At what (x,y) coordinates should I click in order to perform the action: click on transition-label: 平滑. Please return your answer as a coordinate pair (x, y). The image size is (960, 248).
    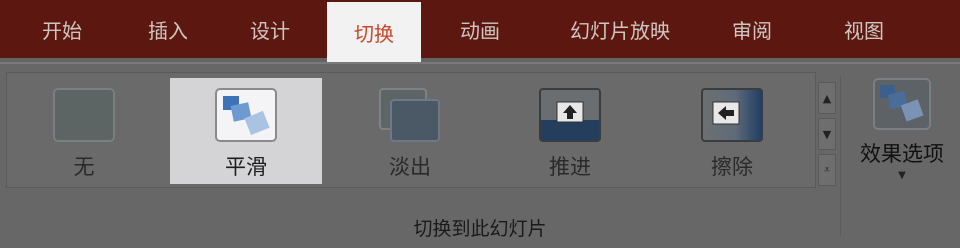
    Looking at the image, I should click on (246, 167).